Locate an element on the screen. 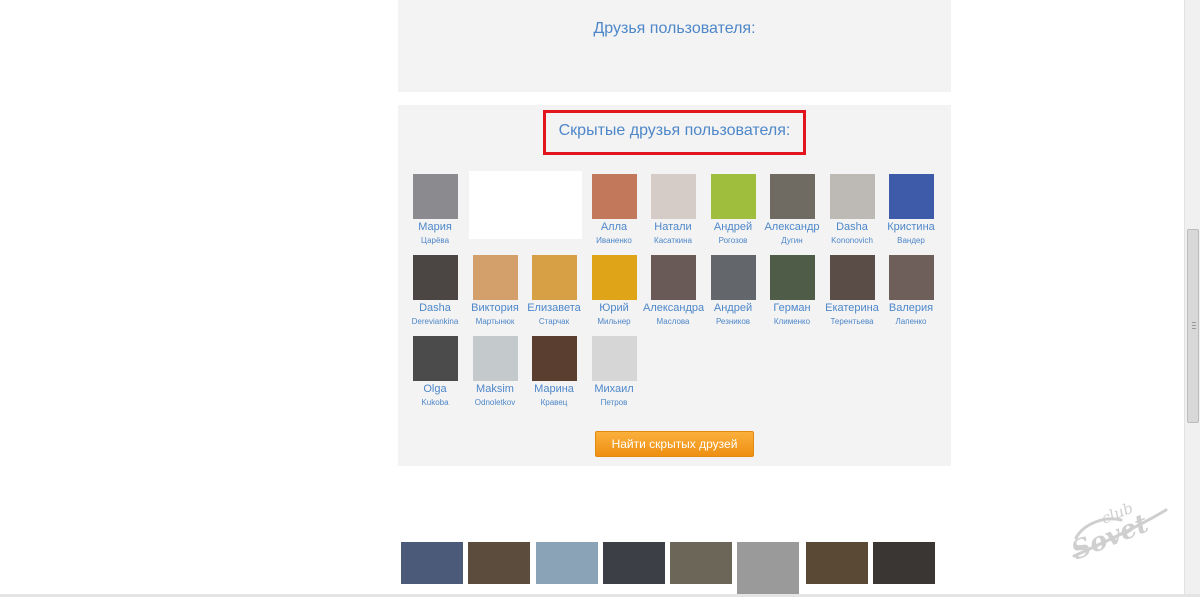 The height and width of the screenshot is (597, 1200). friend-card: Михаил Петров is located at coordinates (614, 371).